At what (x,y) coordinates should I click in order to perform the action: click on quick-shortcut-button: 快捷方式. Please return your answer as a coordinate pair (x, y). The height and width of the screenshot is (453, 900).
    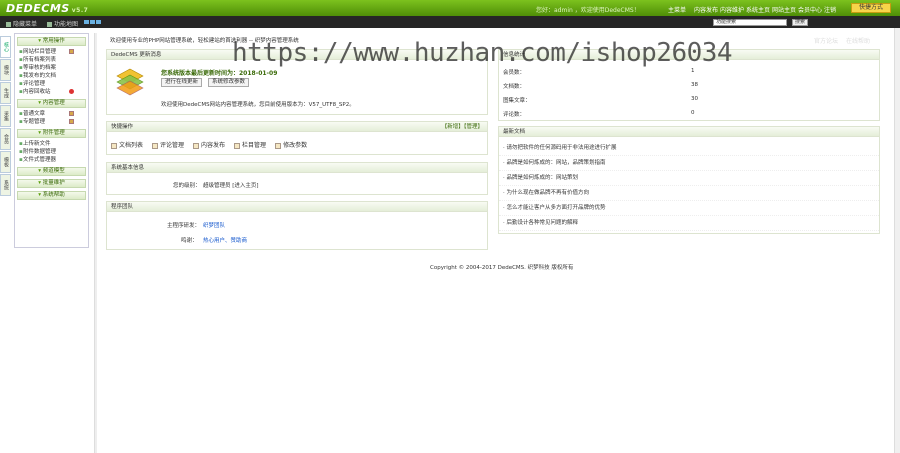
    Looking at the image, I should click on (871, 8).